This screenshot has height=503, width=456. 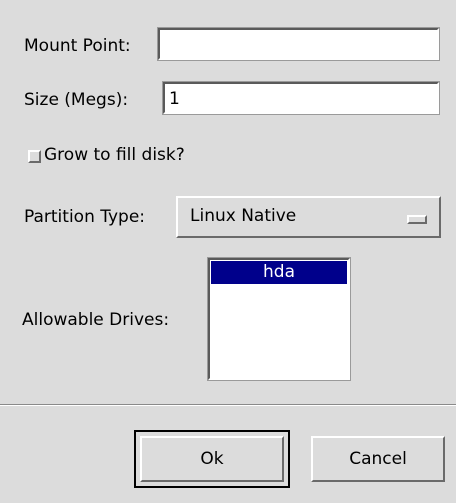 What do you see at coordinates (243, 216) in the screenshot?
I see `partition-type-value: Linux Native` at bounding box center [243, 216].